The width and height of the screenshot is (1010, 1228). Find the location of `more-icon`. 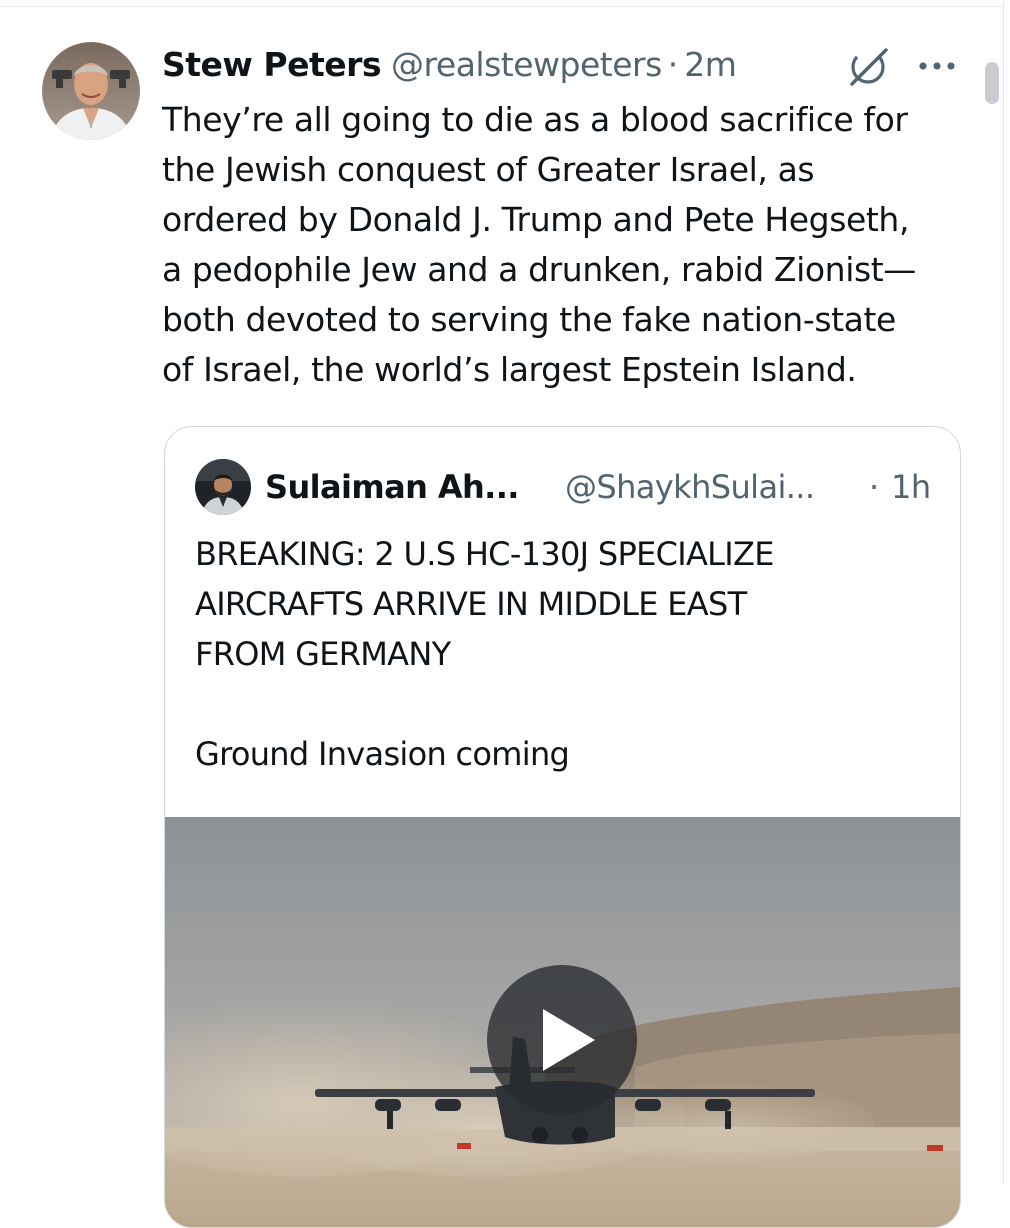

more-icon is located at coordinates (937, 66).